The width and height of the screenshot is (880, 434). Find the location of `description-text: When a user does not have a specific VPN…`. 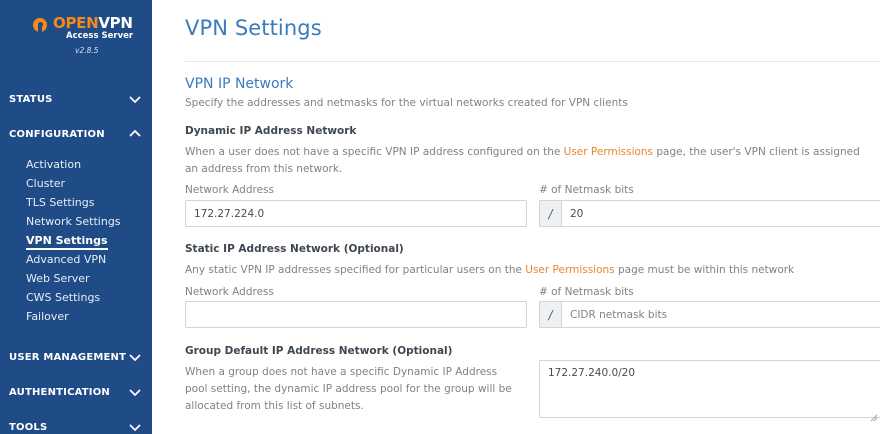

description-text: When a user does not have a specific VPN… is located at coordinates (374, 152).